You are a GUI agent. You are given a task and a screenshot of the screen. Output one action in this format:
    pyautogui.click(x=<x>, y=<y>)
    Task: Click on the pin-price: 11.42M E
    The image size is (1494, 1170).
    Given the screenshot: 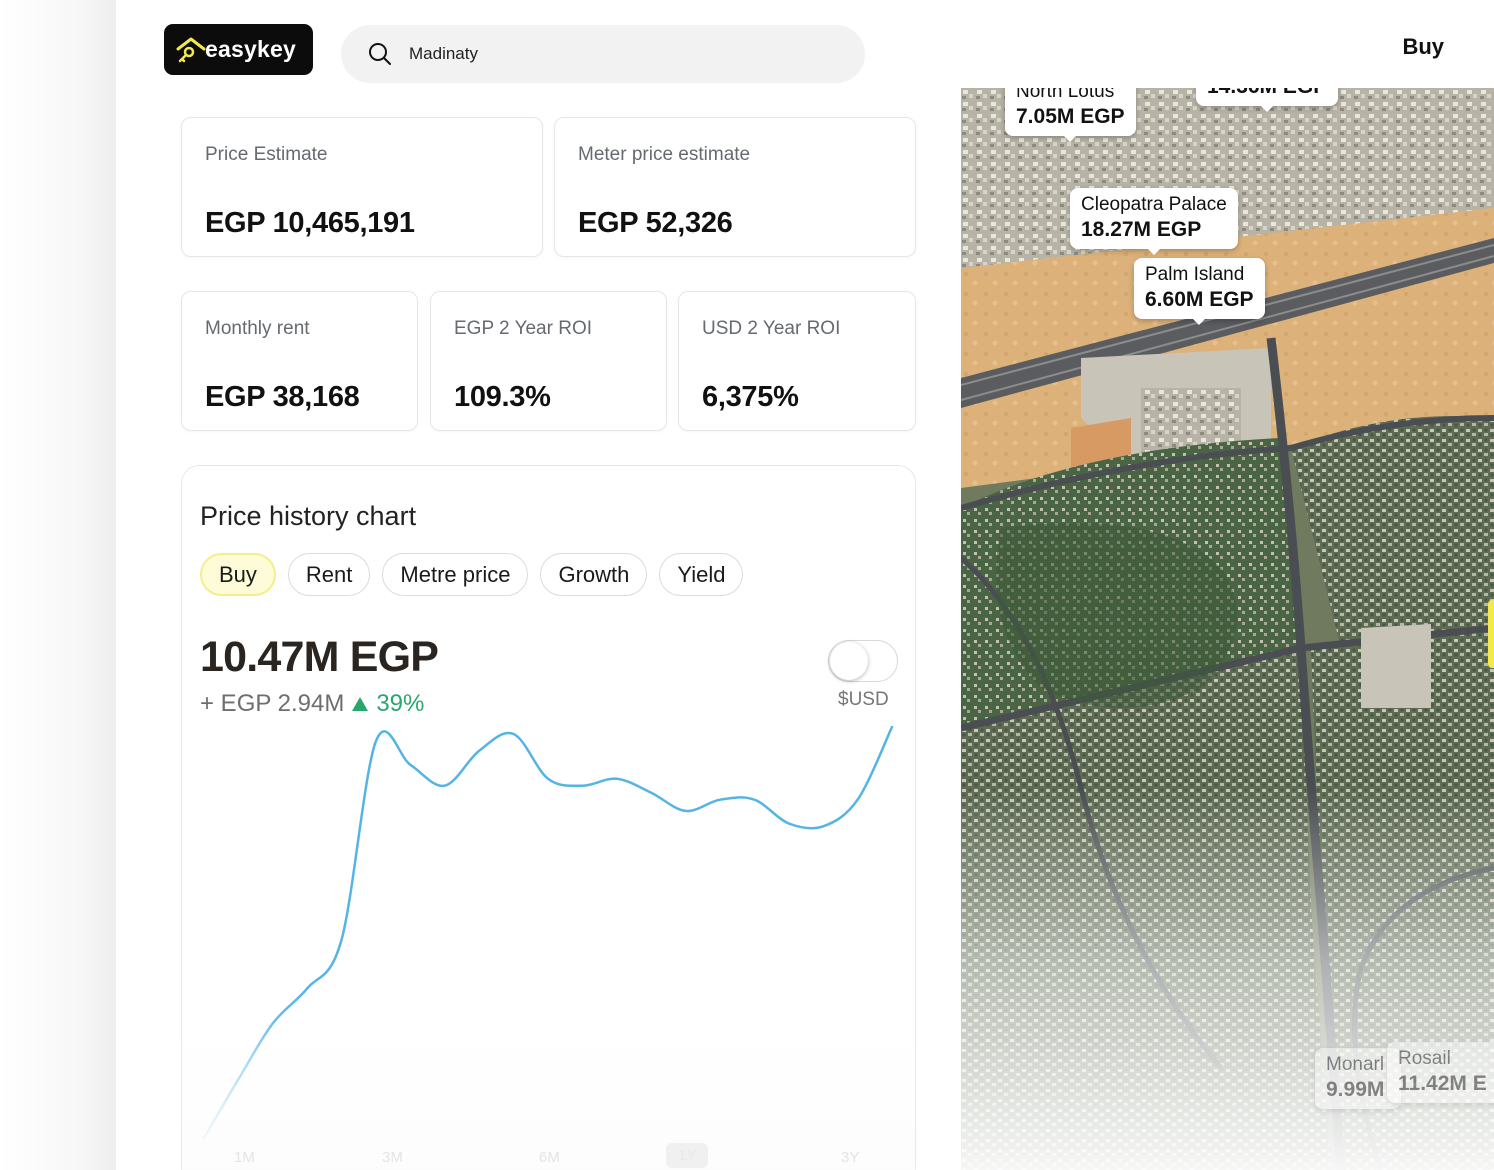 What is the action you would take?
    pyautogui.click(x=1442, y=1083)
    